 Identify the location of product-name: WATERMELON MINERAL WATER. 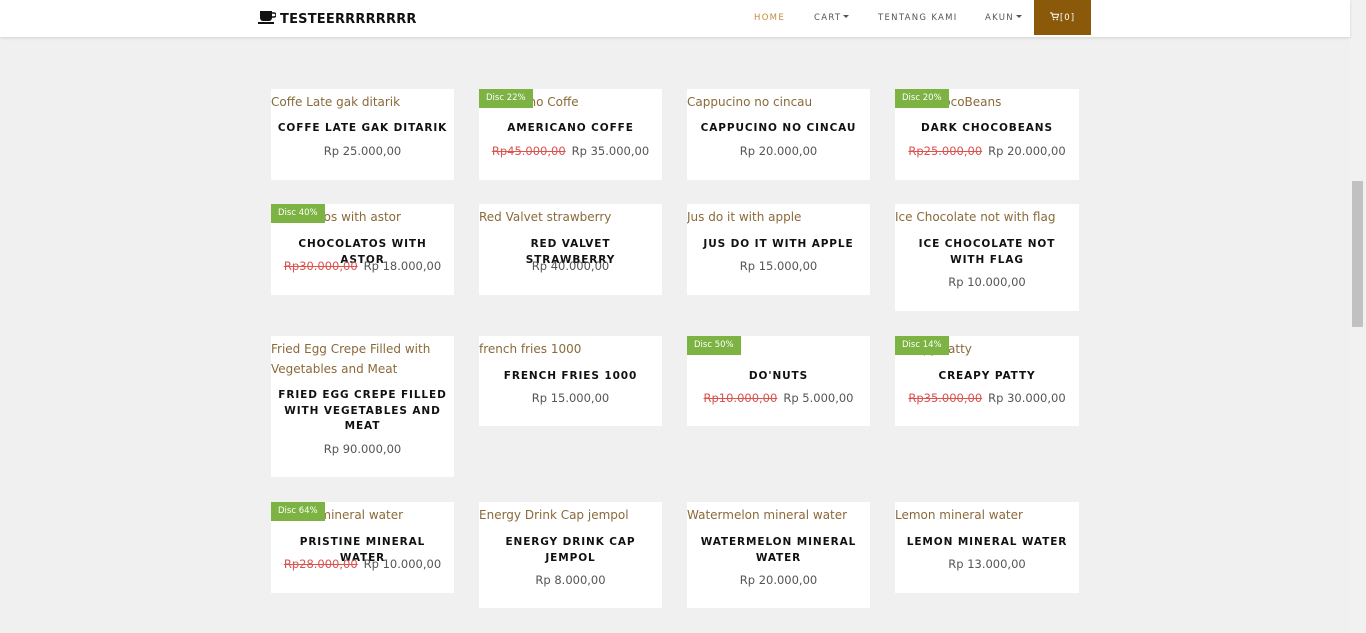
(778, 550).